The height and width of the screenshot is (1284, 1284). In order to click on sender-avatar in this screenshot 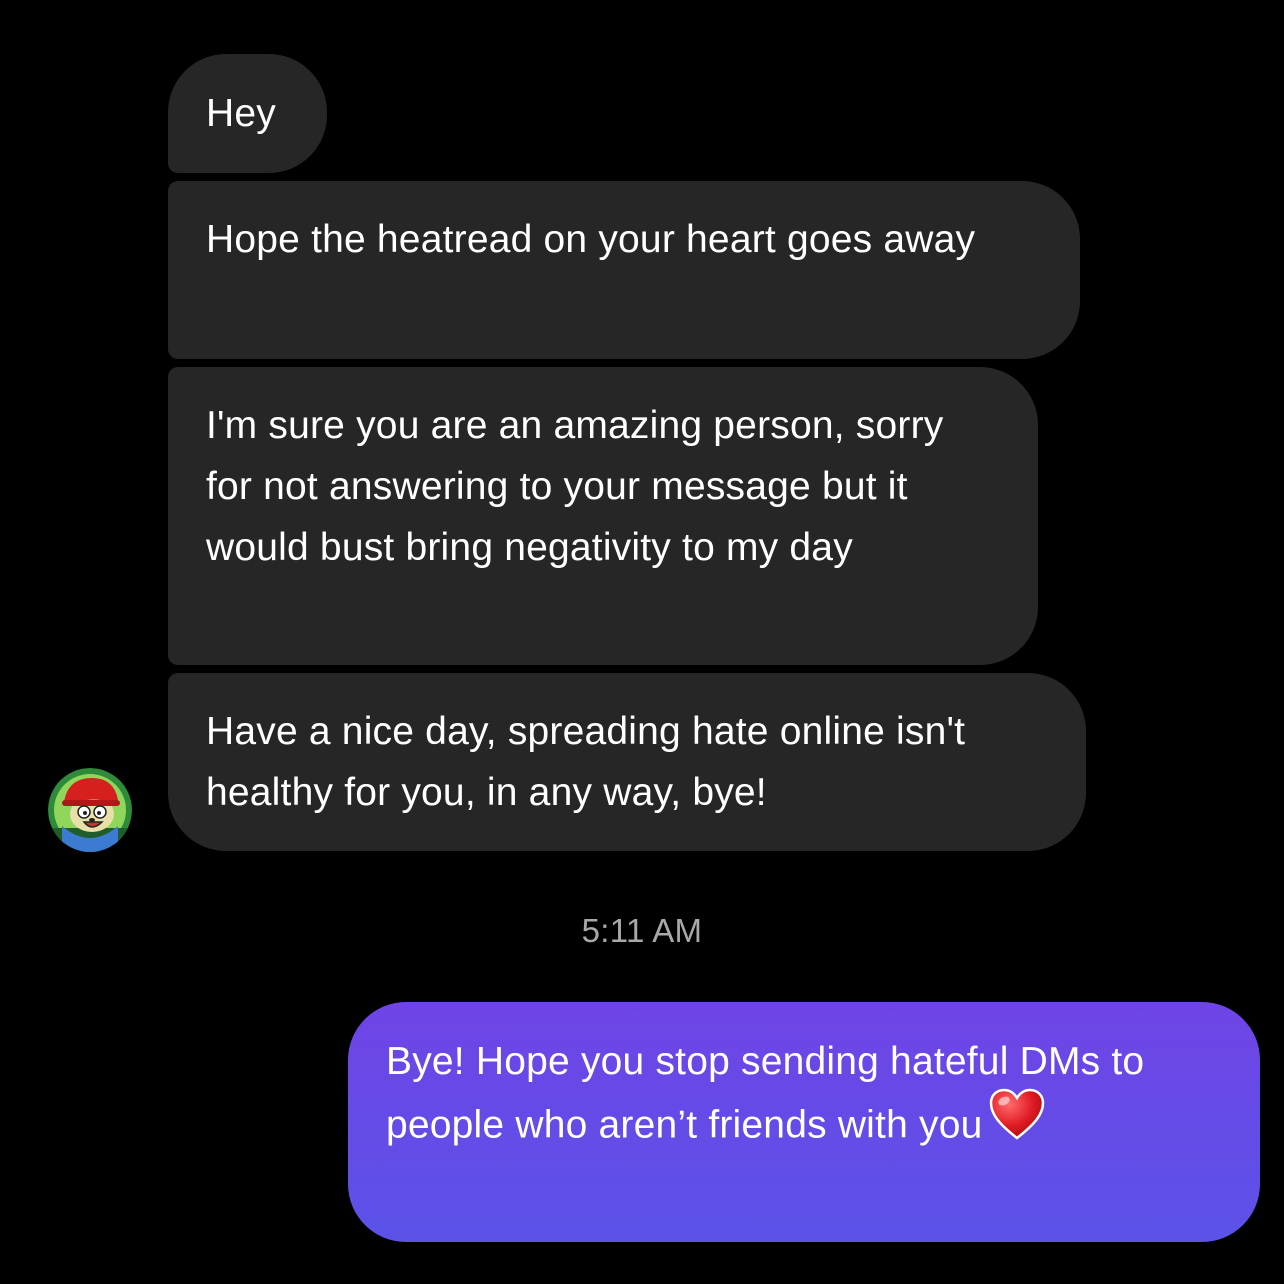, I will do `click(90, 810)`.